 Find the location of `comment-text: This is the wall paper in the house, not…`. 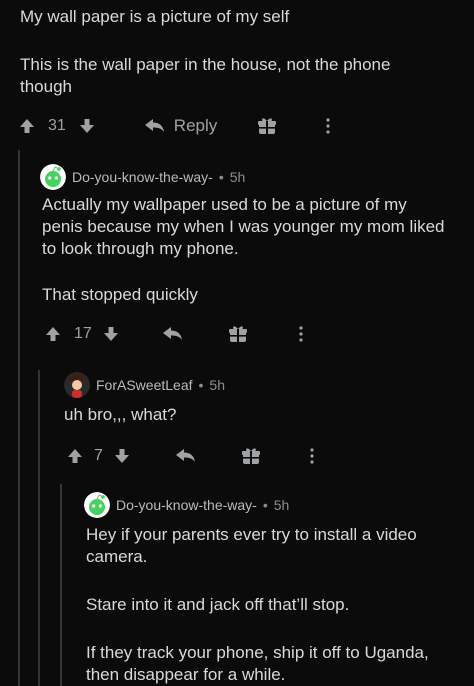

comment-text: This is the wall paper in the house, not… is located at coordinates (208, 75).